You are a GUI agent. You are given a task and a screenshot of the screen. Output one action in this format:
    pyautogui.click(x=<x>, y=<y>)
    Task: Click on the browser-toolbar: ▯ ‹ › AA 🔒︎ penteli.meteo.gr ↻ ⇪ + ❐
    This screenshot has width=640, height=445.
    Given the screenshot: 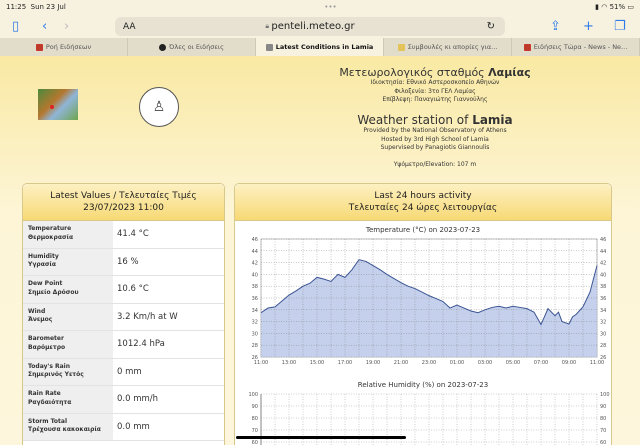 What is the action you would take?
    pyautogui.click(x=320, y=26)
    